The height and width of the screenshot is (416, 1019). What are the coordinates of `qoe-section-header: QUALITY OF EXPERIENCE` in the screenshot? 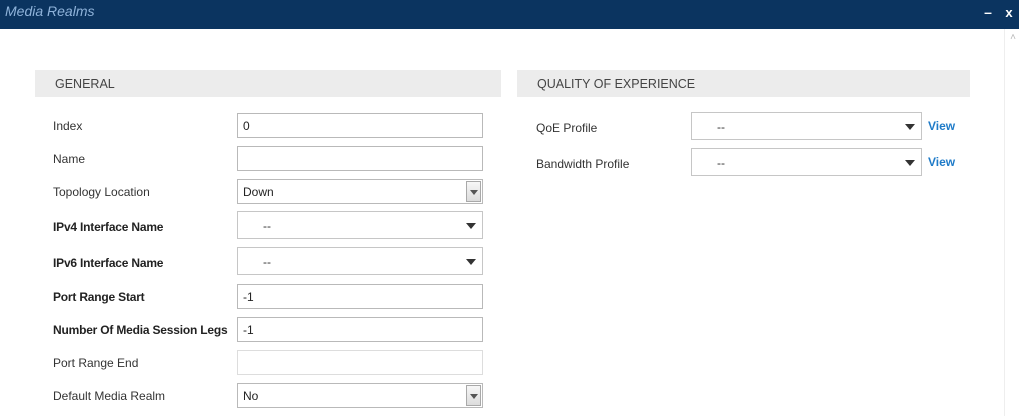 It's located at (743, 83).